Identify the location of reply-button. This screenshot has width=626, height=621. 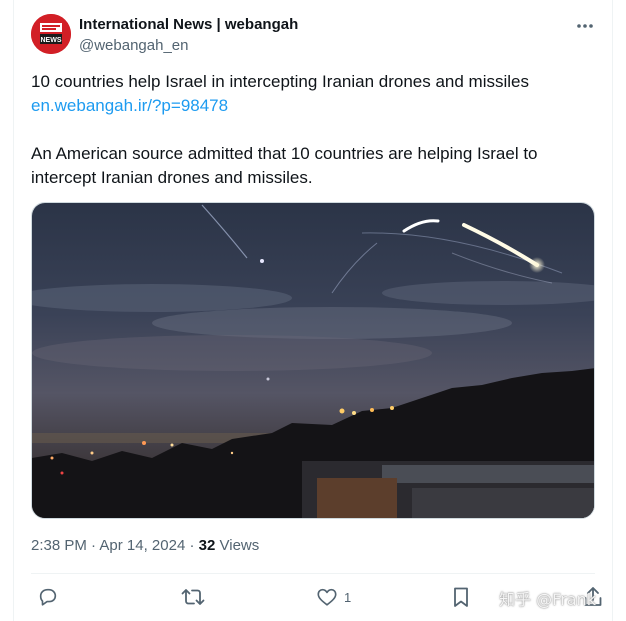
(48, 597).